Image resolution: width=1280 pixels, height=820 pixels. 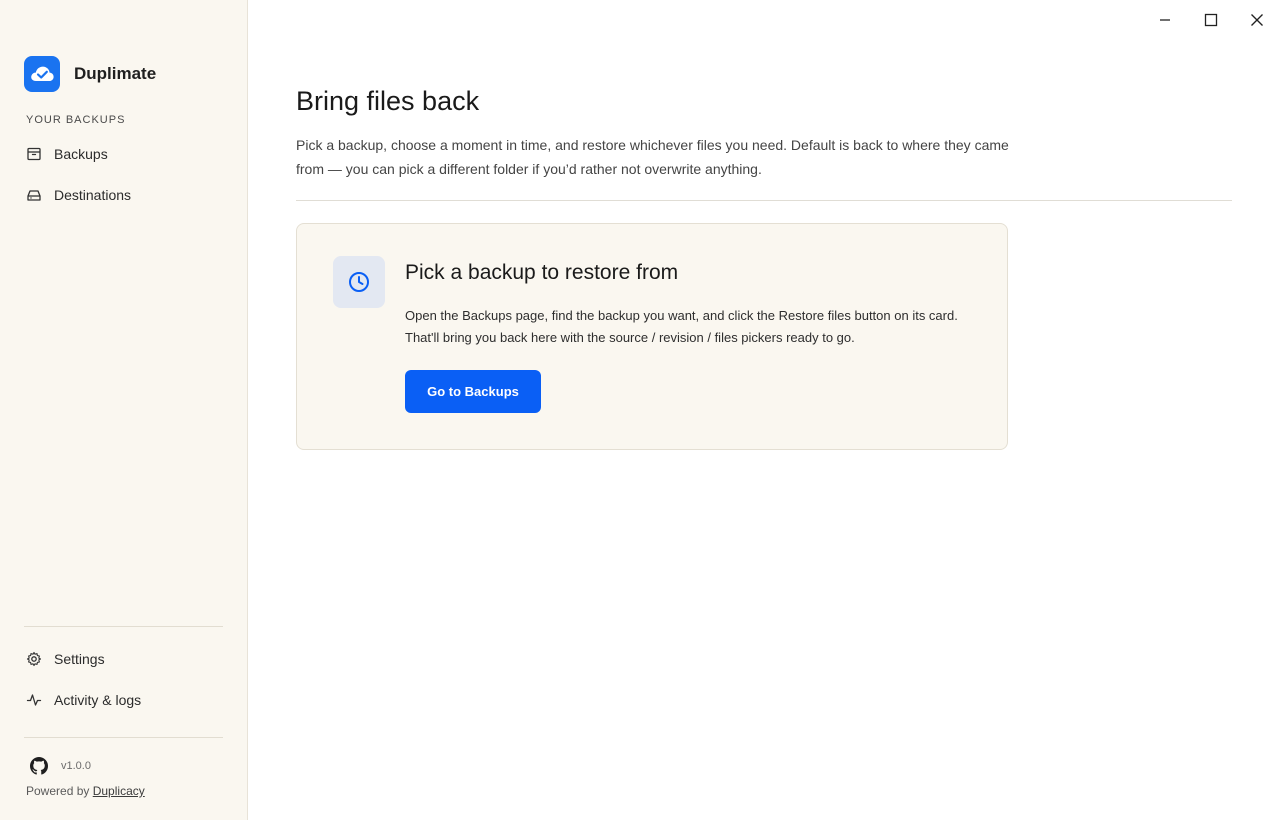 I want to click on minimize-button, so click(x=1165, y=20).